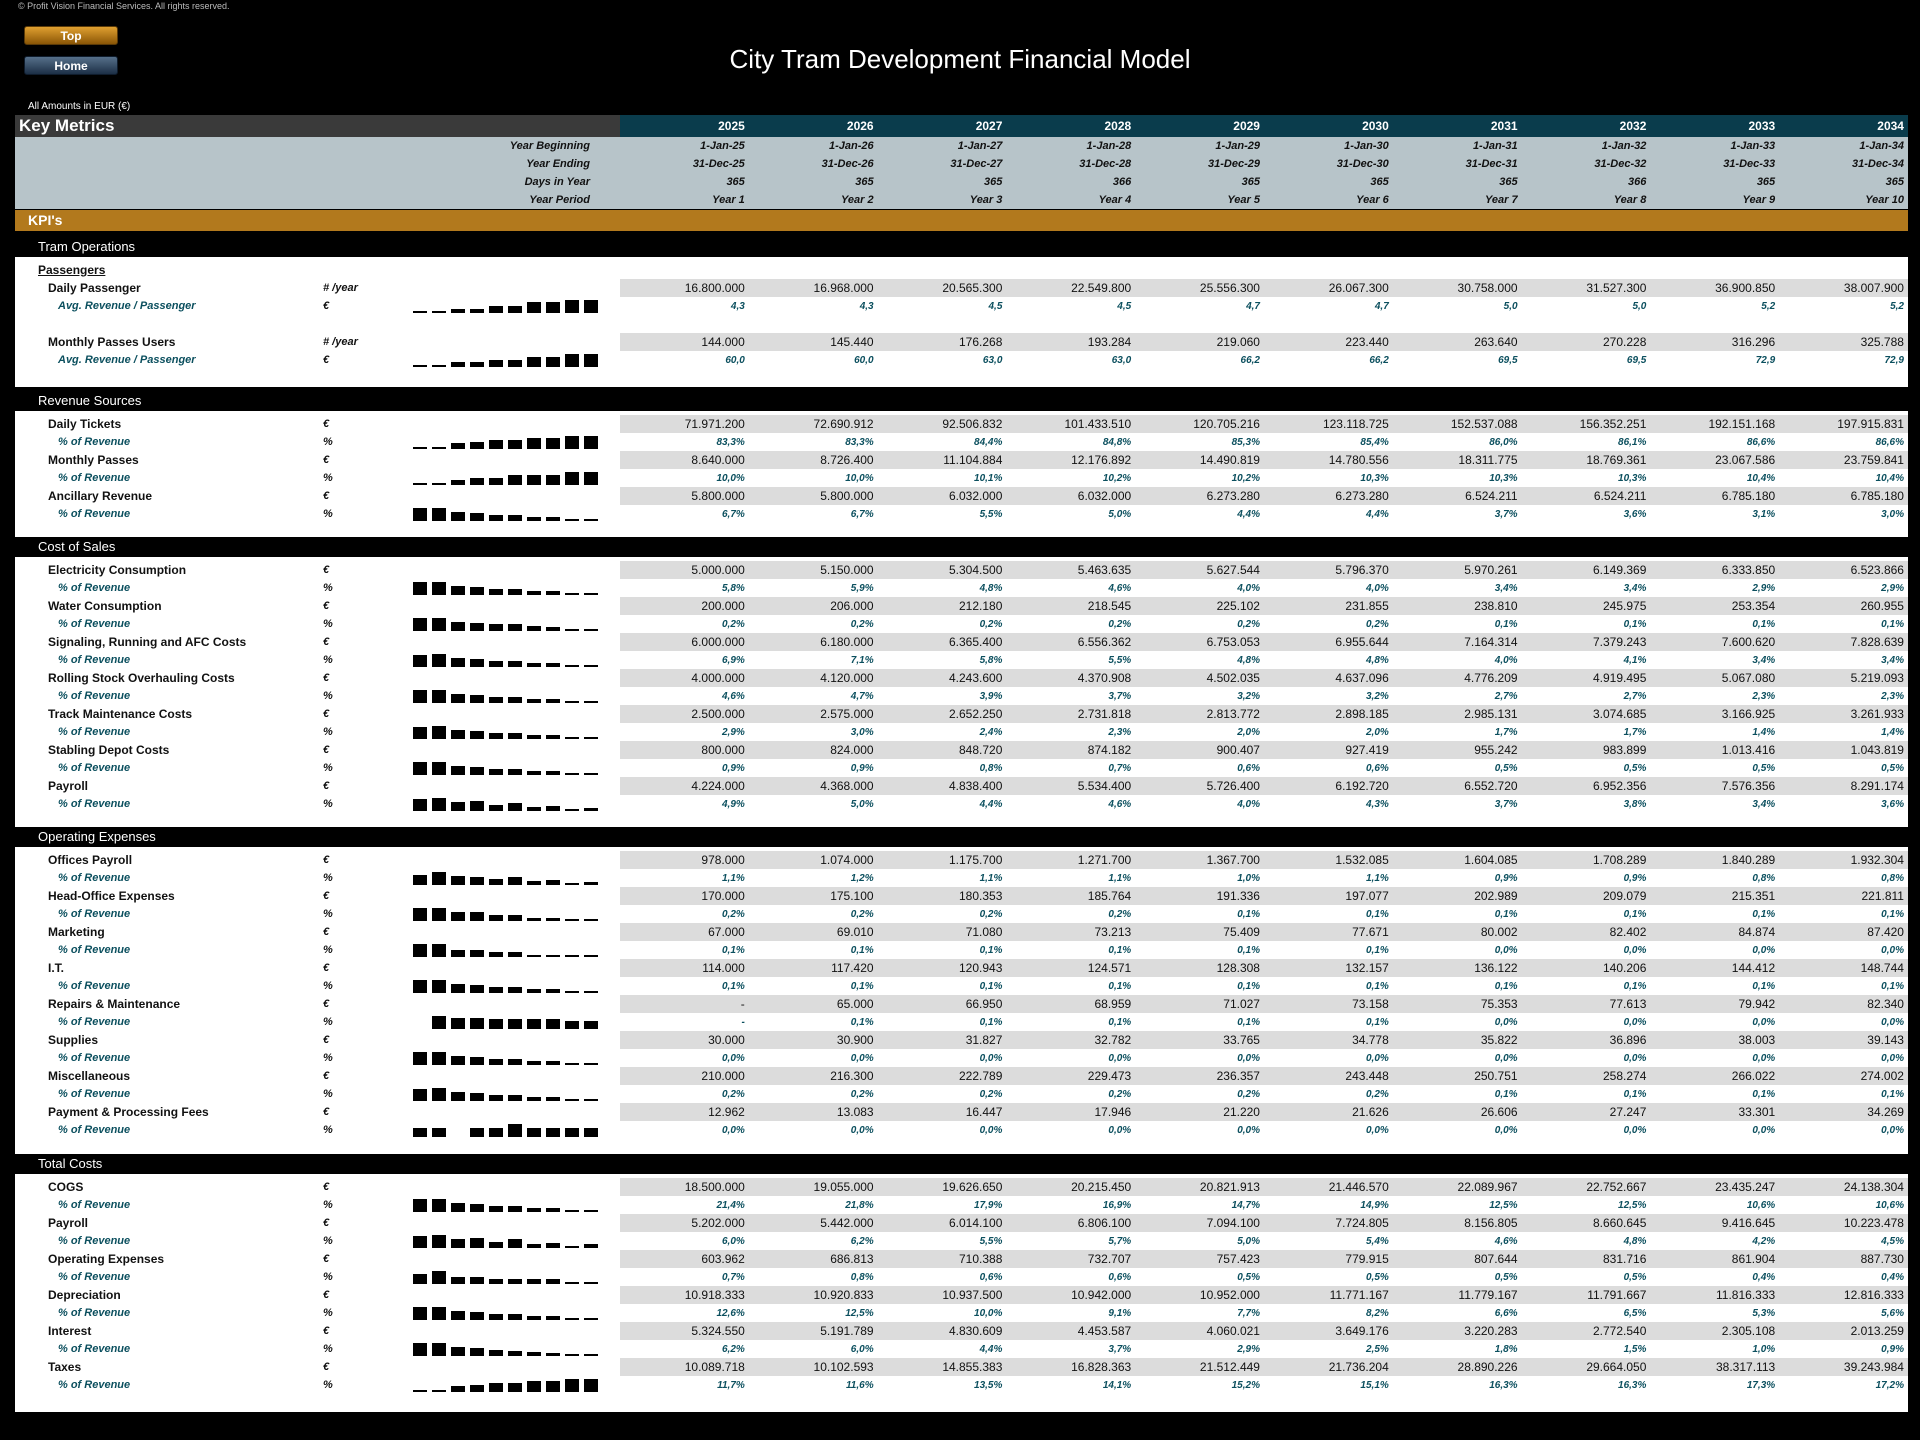 This screenshot has height=1440, width=1920. What do you see at coordinates (71, 35) in the screenshot?
I see `top-button: Top` at bounding box center [71, 35].